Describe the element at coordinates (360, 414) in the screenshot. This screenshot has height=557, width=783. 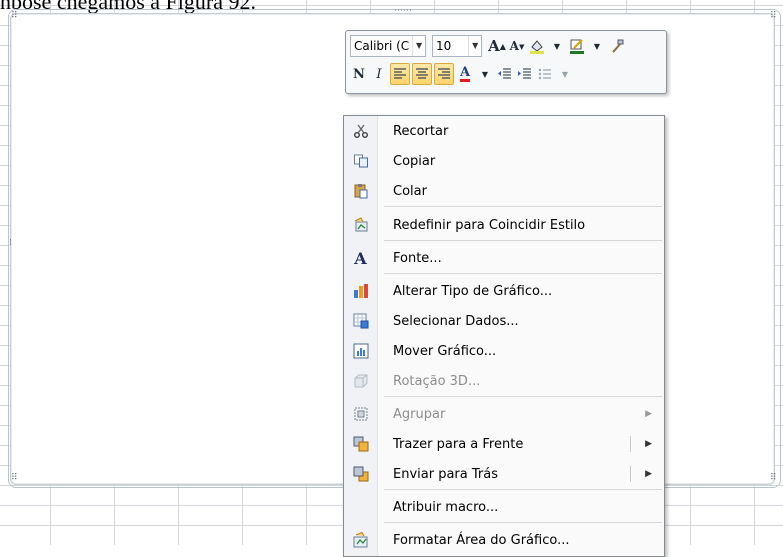
I see `group-icon` at that location.